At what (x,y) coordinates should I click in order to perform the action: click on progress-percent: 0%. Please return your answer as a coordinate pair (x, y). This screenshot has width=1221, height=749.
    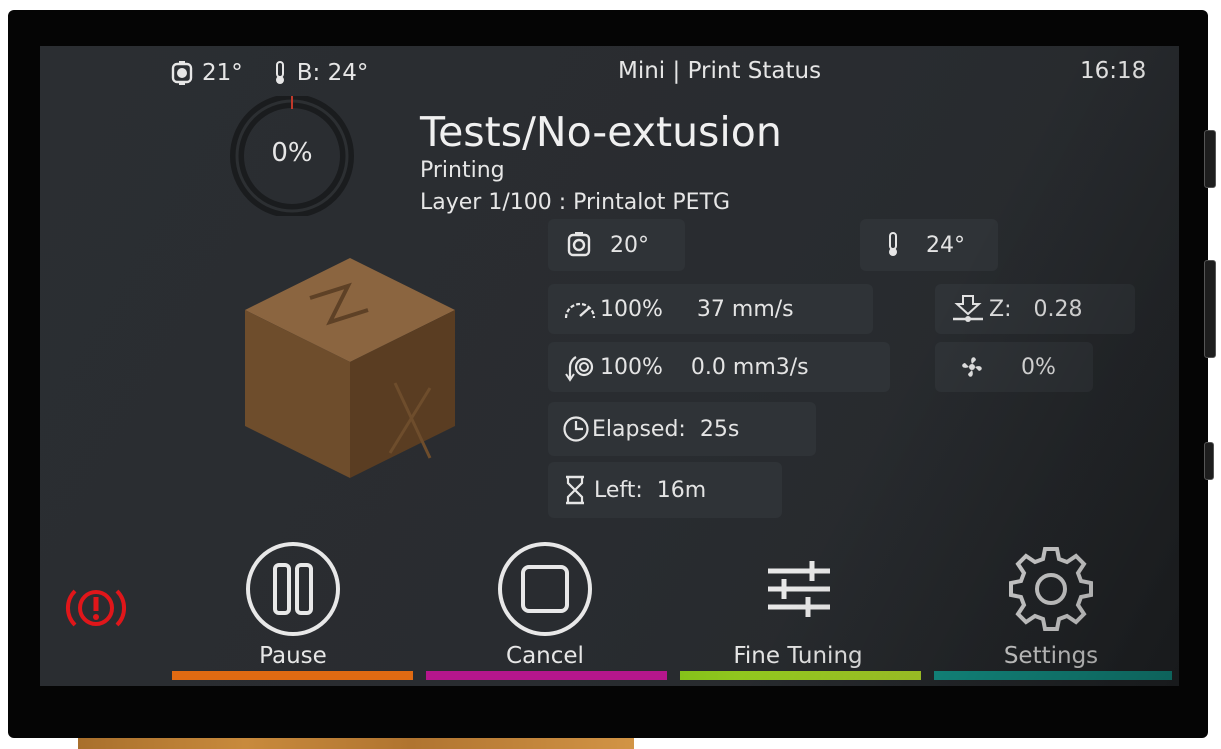
    Looking at the image, I should click on (292, 153).